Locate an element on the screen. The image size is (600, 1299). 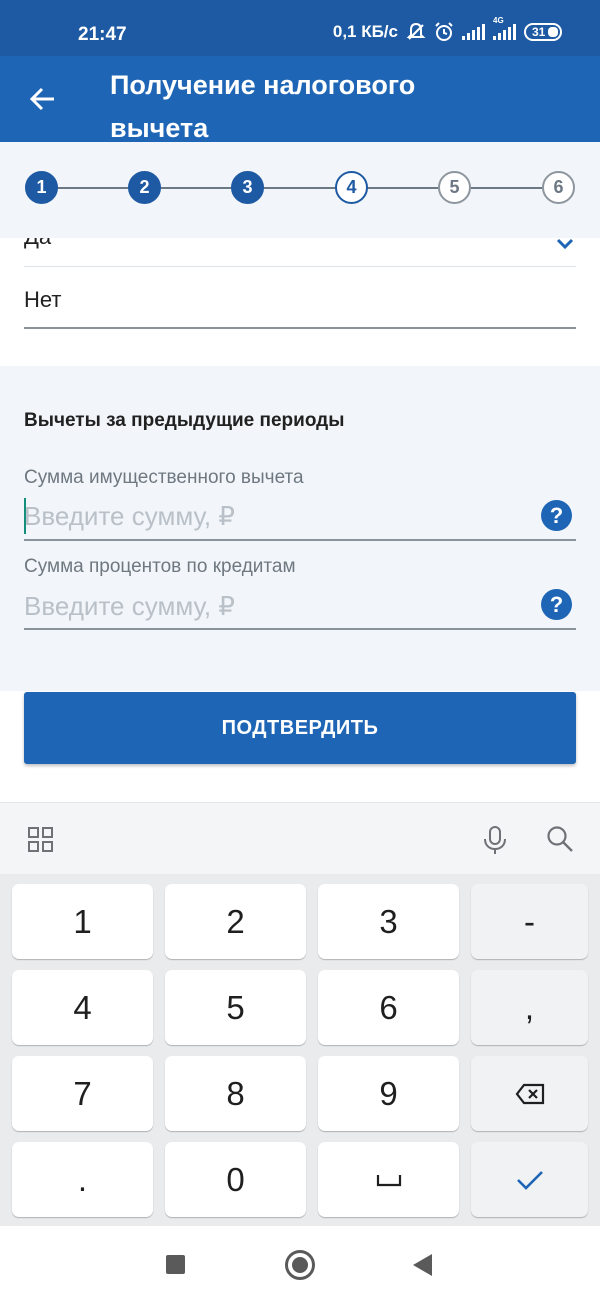
page-title: Получение налогового вычета is located at coordinates (263, 106).